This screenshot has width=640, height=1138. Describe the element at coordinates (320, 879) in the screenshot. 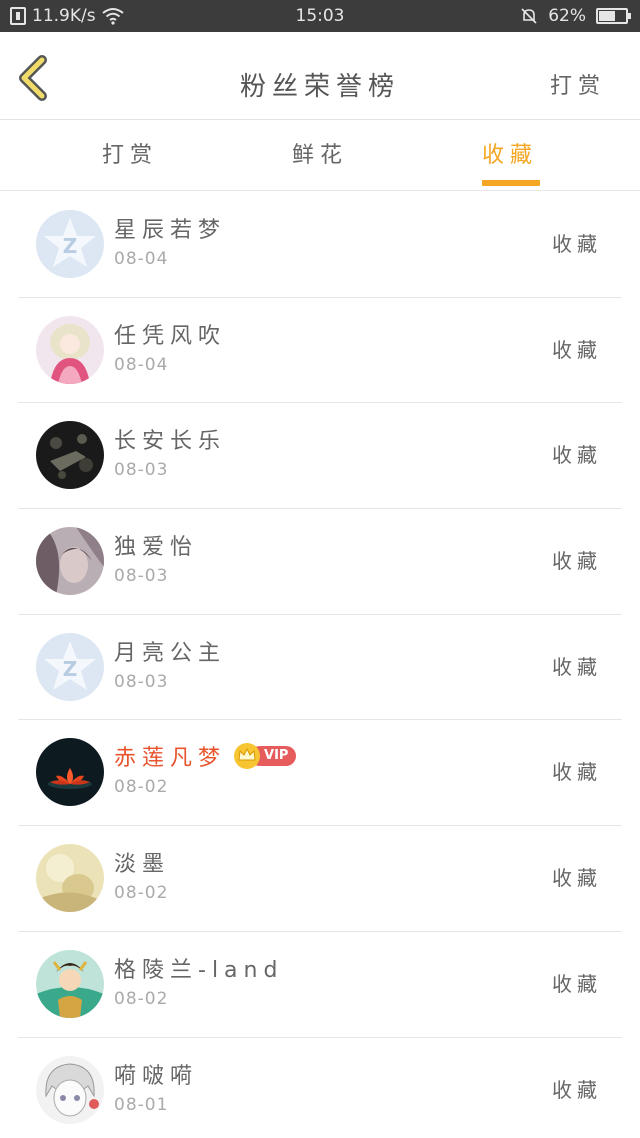

I see `list-item: 淡墨 08-02 收藏` at that location.